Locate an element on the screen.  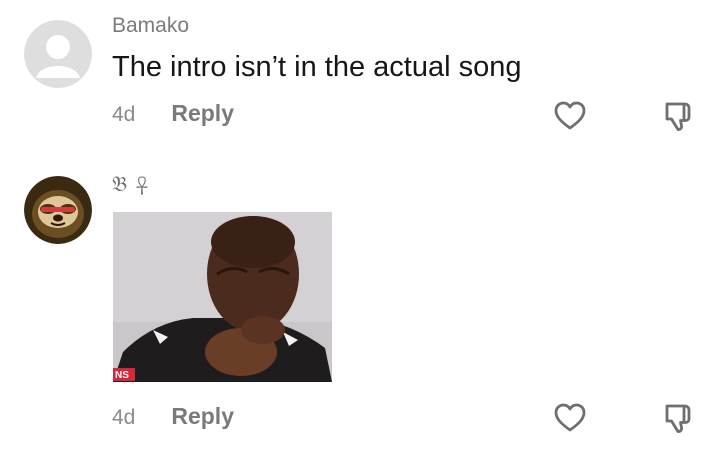
comment-username: 𝔅 ☥ is located at coordinates (130, 184).